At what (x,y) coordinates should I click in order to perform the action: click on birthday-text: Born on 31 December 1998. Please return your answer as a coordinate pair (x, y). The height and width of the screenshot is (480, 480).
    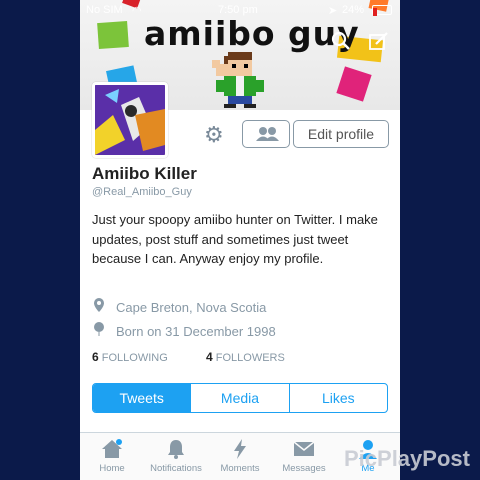
    Looking at the image, I should click on (196, 331).